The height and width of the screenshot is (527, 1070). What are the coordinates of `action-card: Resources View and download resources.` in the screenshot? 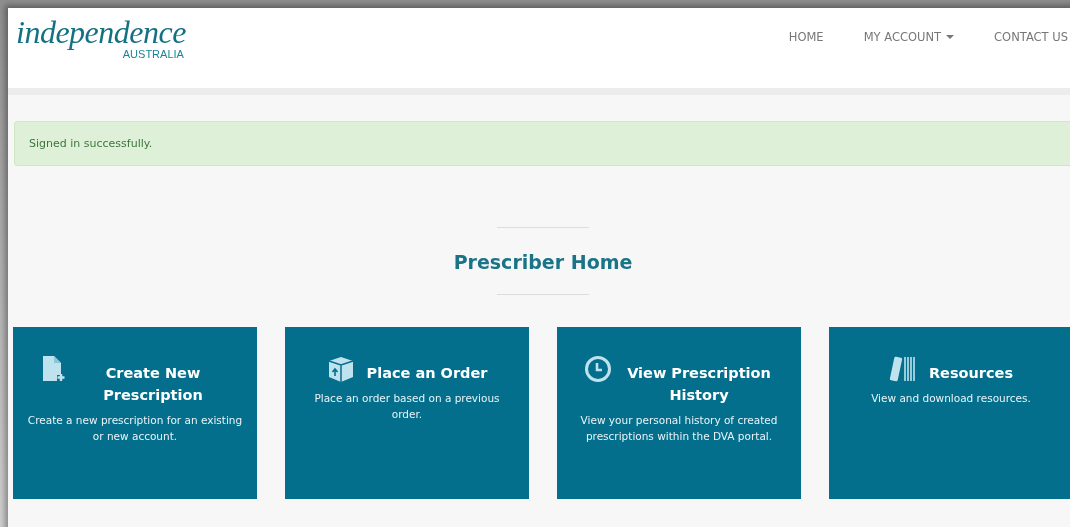 It's located at (949, 413).